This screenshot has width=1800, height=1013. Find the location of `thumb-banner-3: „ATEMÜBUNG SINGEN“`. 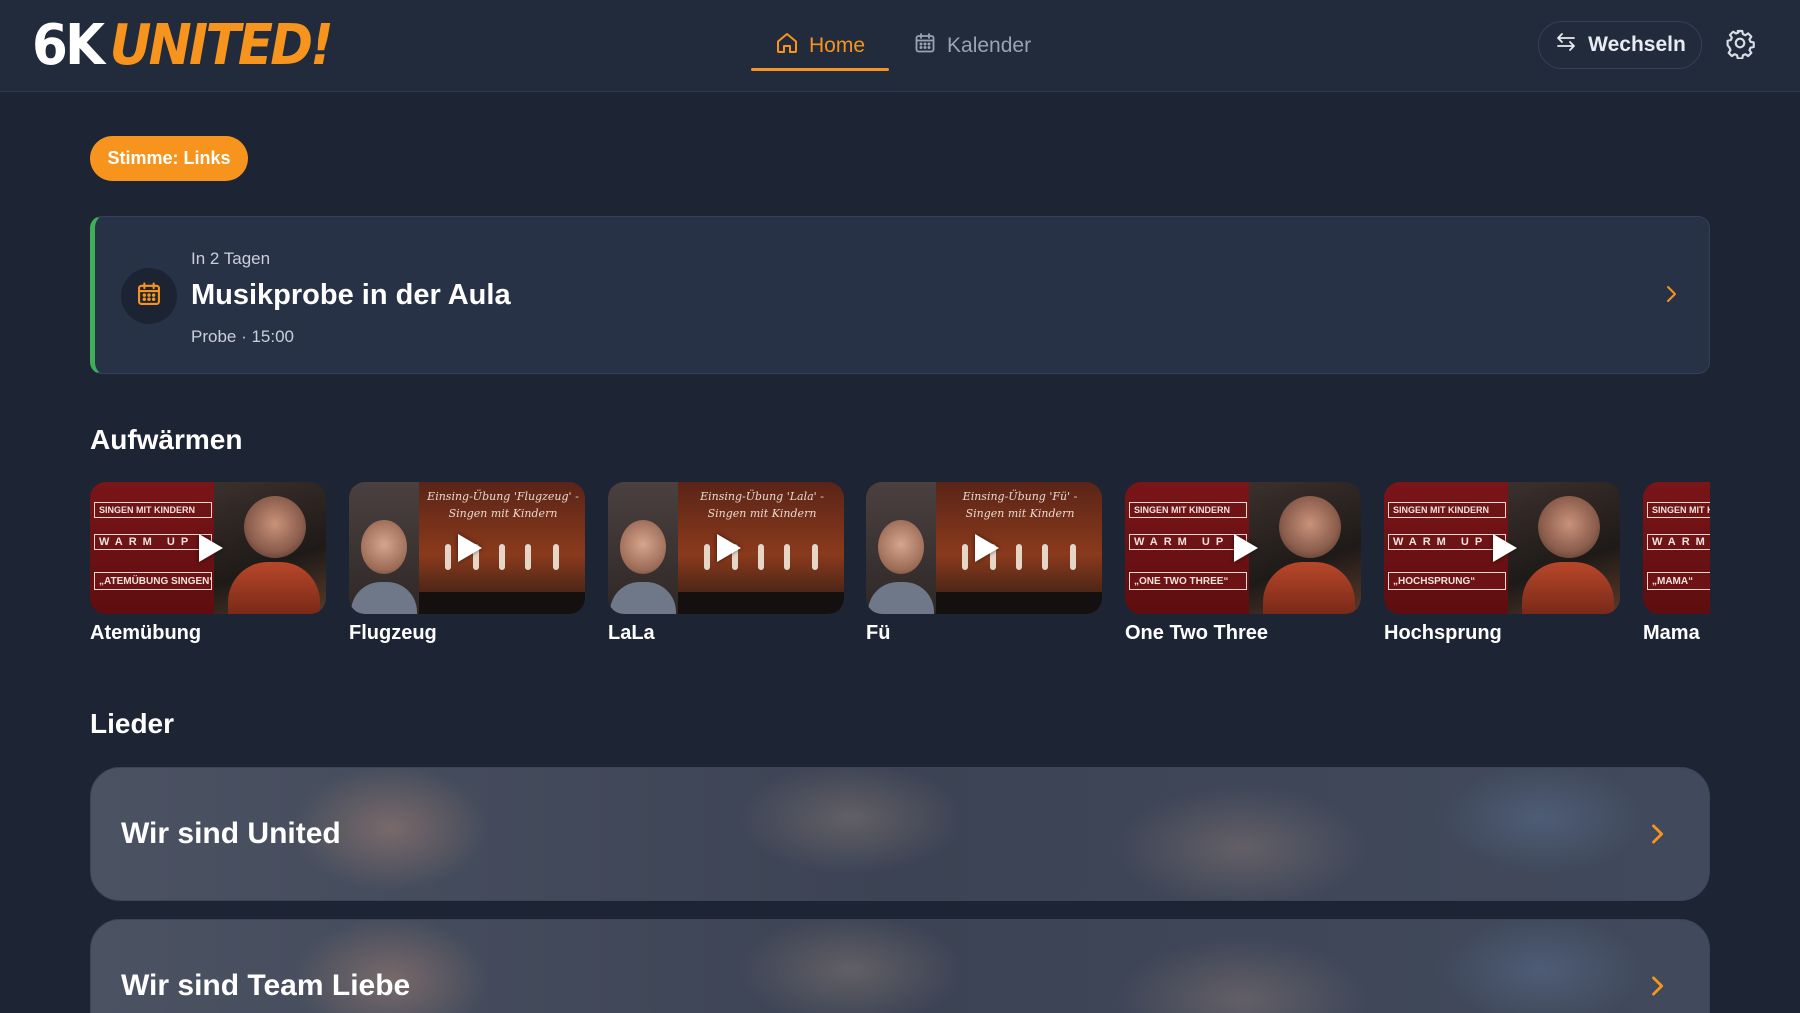

thumb-banner-3: „ATEMÜBUNG SINGEN“ is located at coordinates (153, 581).